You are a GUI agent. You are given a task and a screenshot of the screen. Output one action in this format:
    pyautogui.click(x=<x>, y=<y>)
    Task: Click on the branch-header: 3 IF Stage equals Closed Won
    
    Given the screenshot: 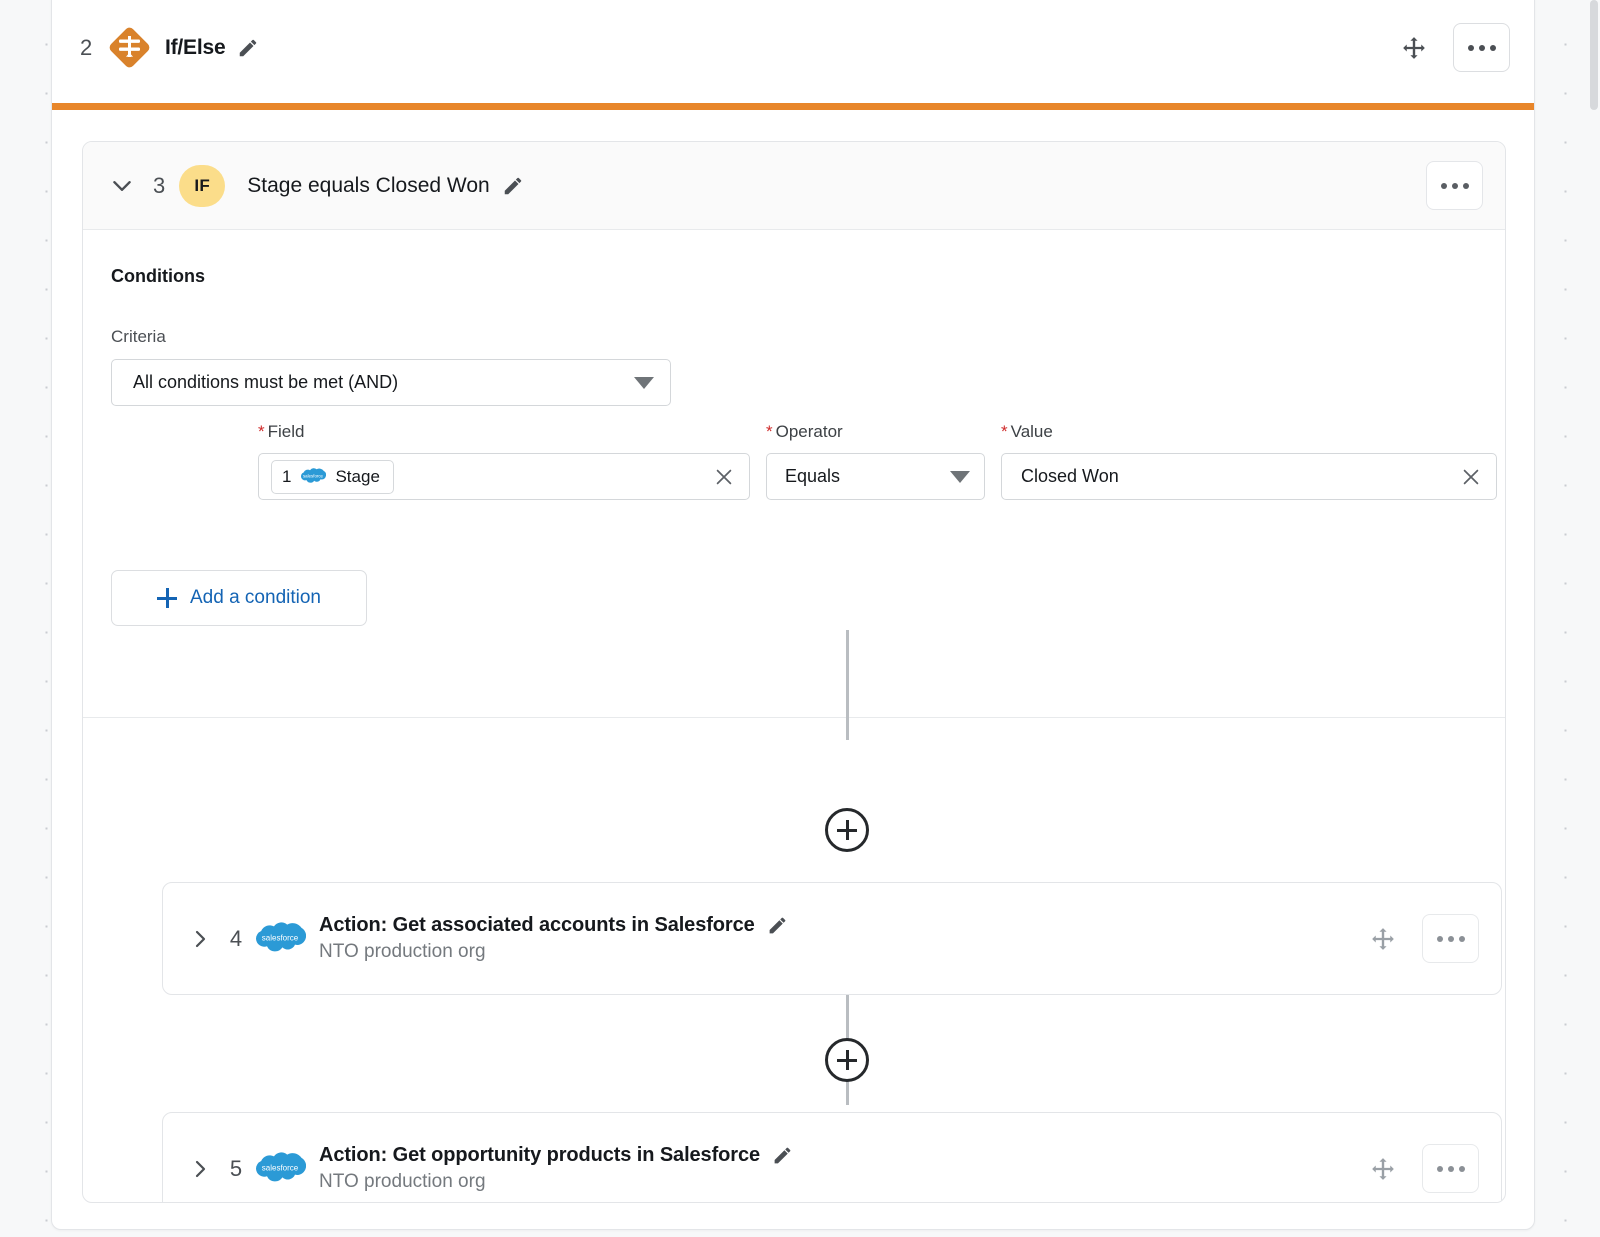 What is the action you would take?
    pyautogui.click(x=794, y=186)
    